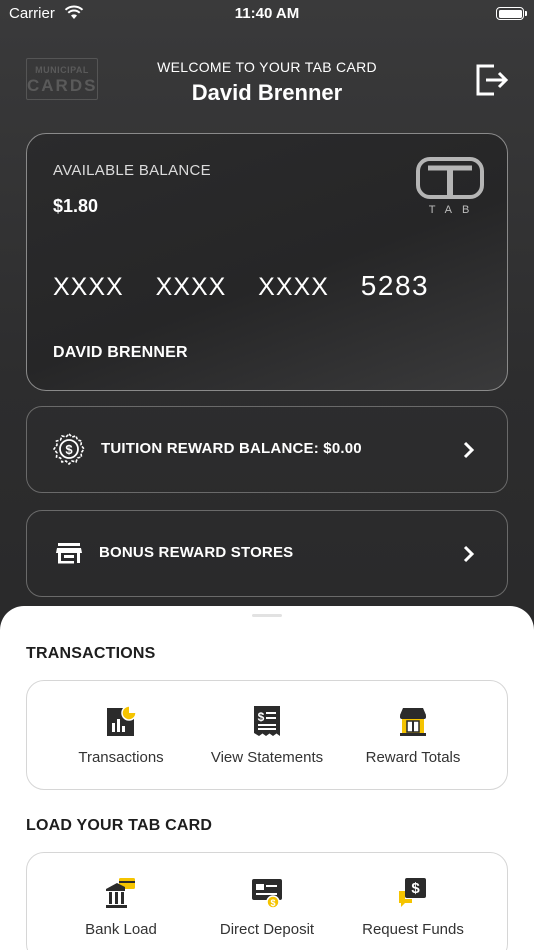 This screenshot has height=950, width=534. Describe the element at coordinates (511, 13) in the screenshot. I see `battery-icon` at that location.